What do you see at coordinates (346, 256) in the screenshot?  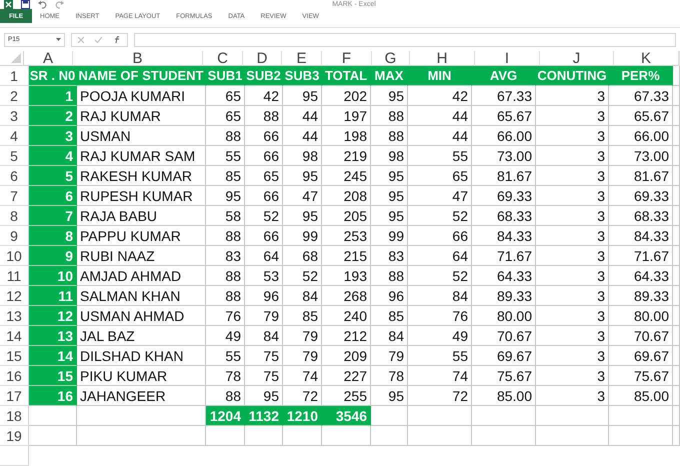 I see `table-cell: 215` at bounding box center [346, 256].